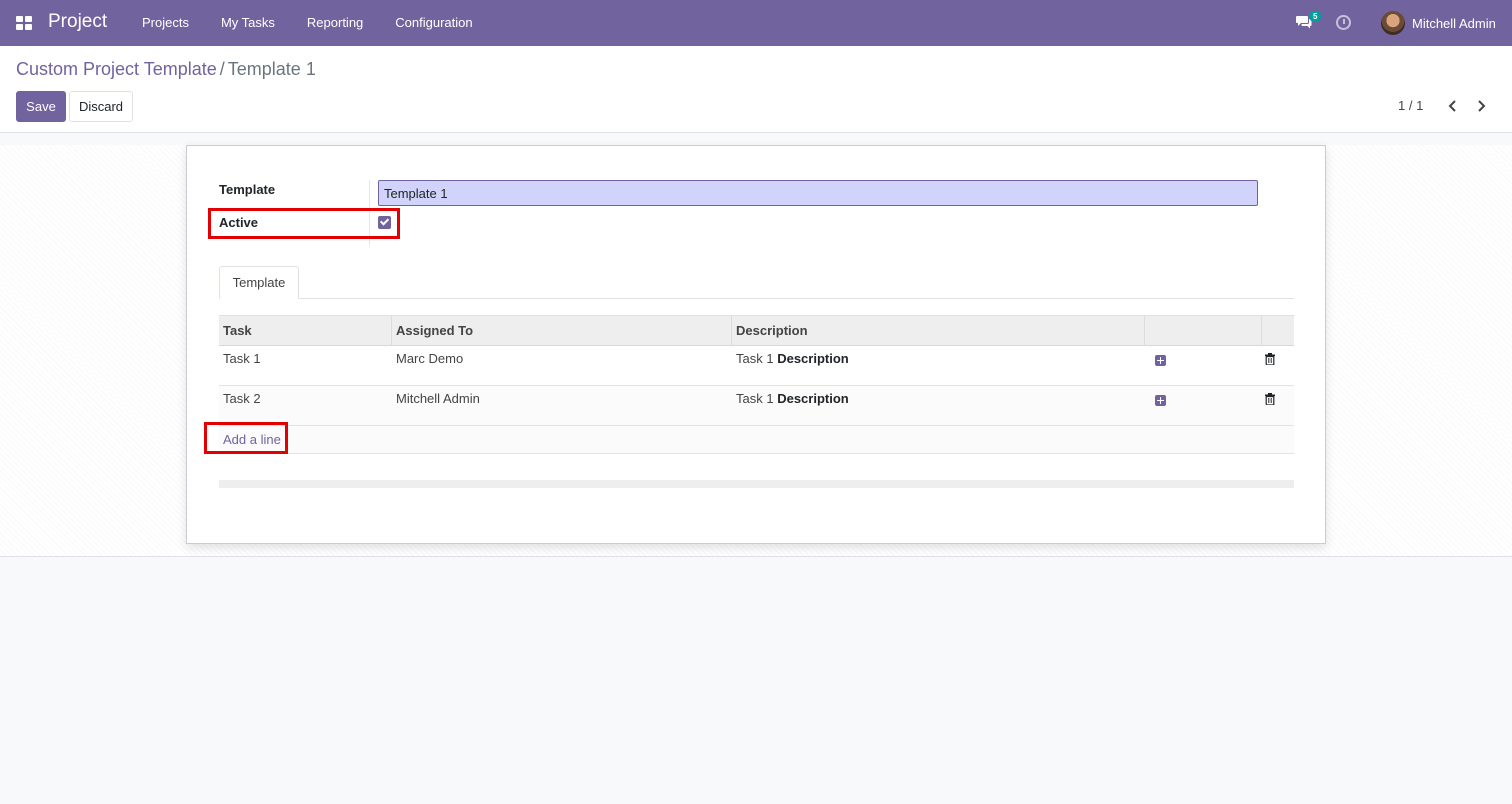  I want to click on pager-value: 1 / 1, so click(1410, 105).